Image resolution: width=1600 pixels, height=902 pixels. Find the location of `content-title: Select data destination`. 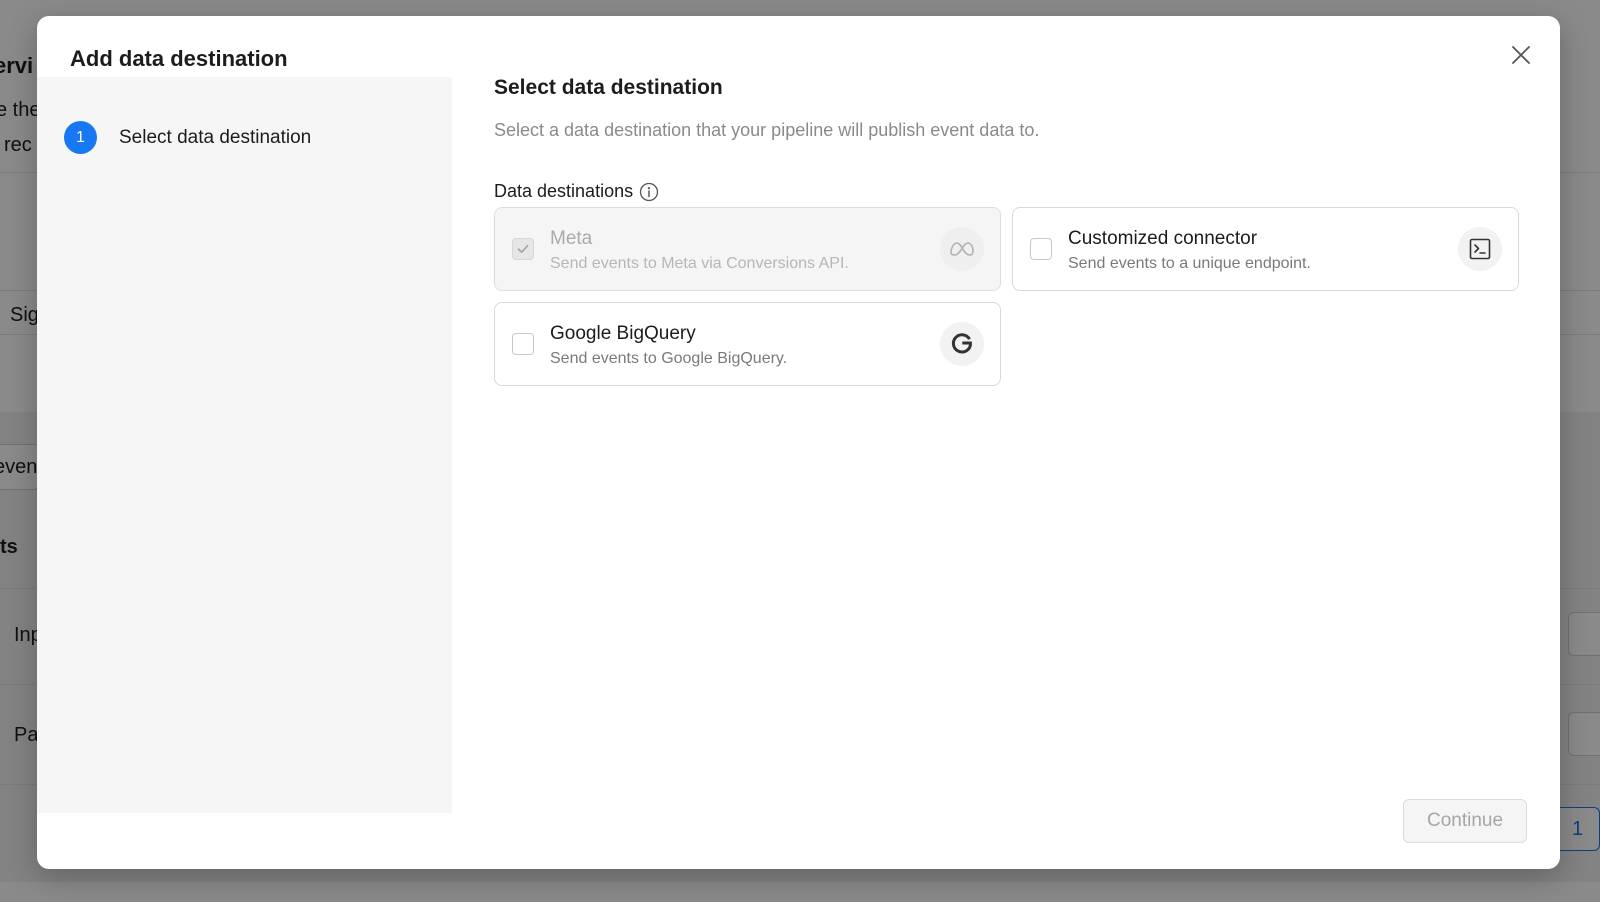

content-title: Select data destination is located at coordinates (608, 87).